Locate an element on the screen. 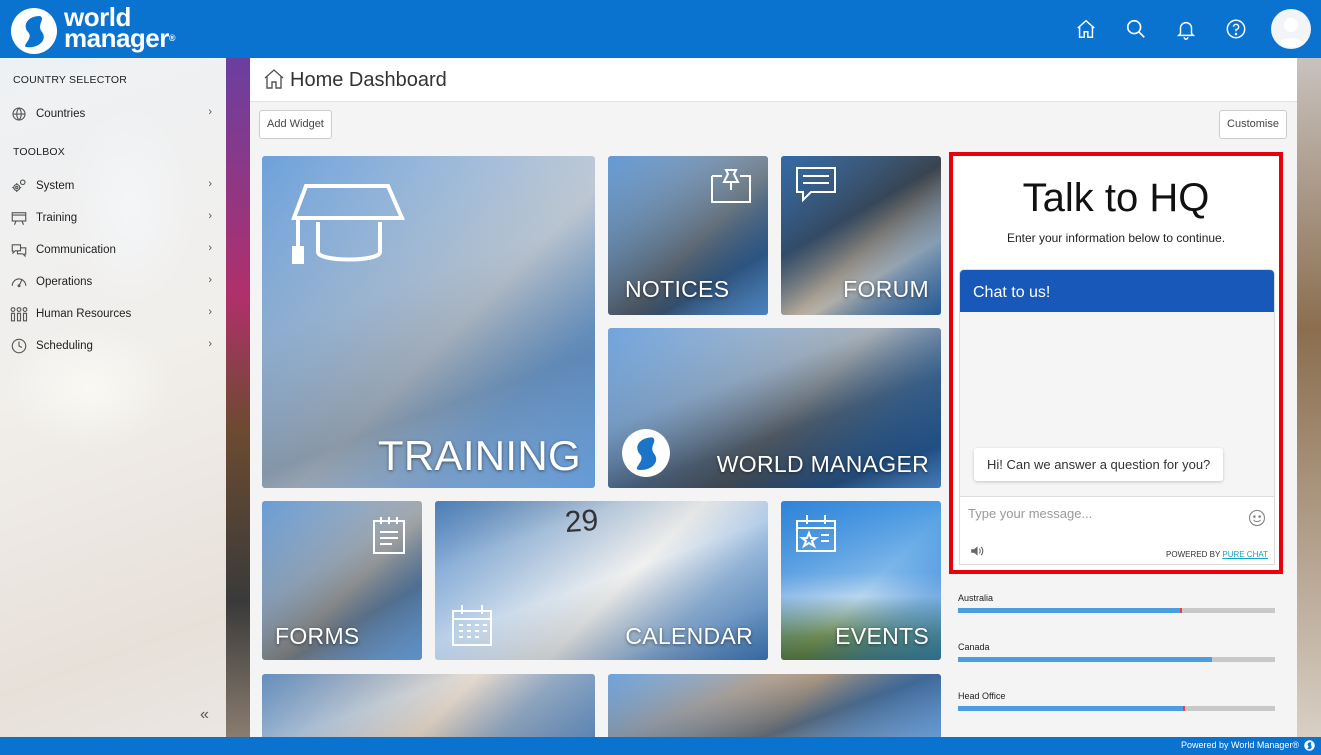  logo-line-2: manager® is located at coordinates (120, 38).